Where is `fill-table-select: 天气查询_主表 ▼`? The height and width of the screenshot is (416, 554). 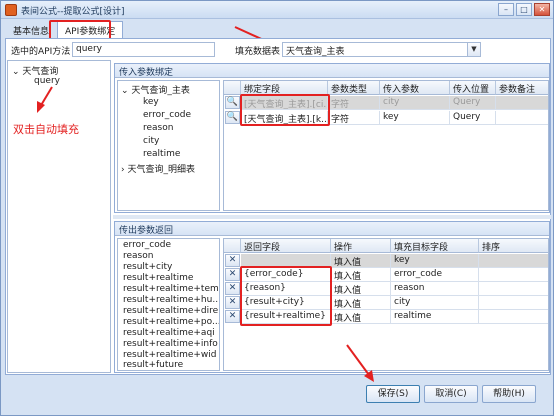 fill-table-select: 天气查询_主表 ▼ is located at coordinates (381, 49).